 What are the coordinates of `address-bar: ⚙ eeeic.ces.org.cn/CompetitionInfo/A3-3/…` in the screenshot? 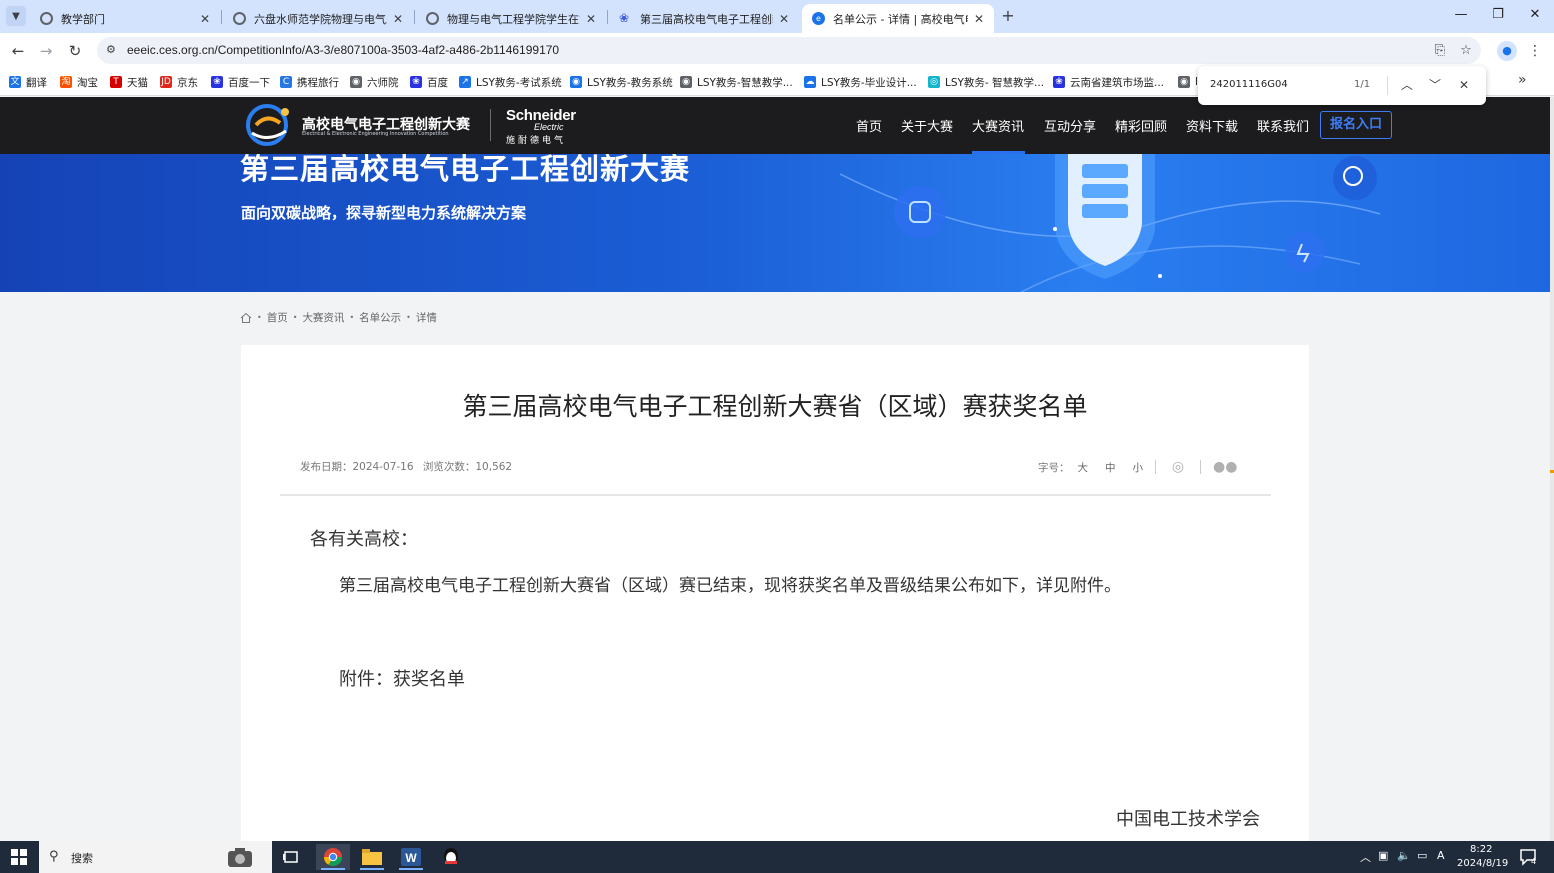 It's located at (789, 50).